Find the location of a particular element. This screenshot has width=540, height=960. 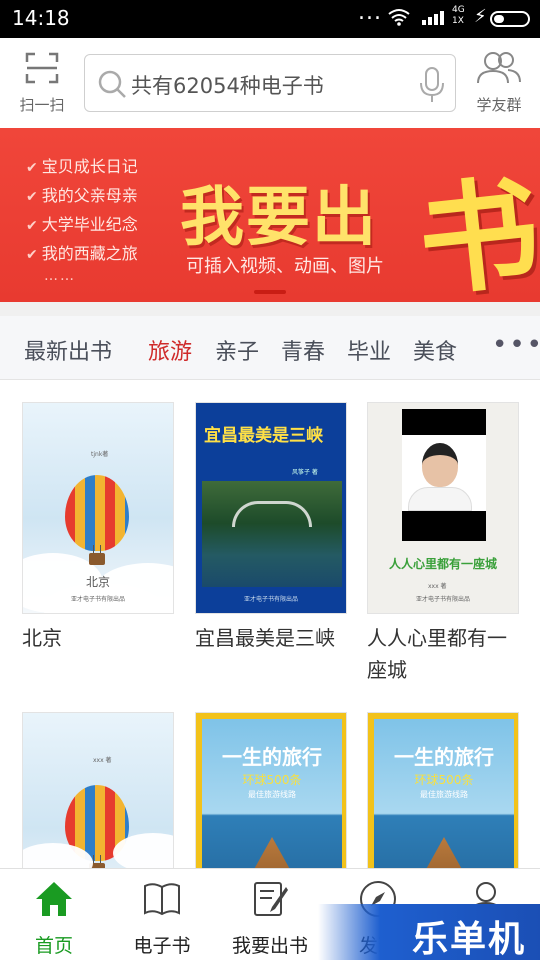

watermark: 乐单机 is located at coordinates (429, 932).